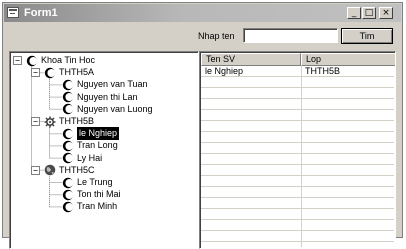 The width and height of the screenshot is (406, 249). I want to click on tree-node: Nguyen thi Lan, so click(107, 97).